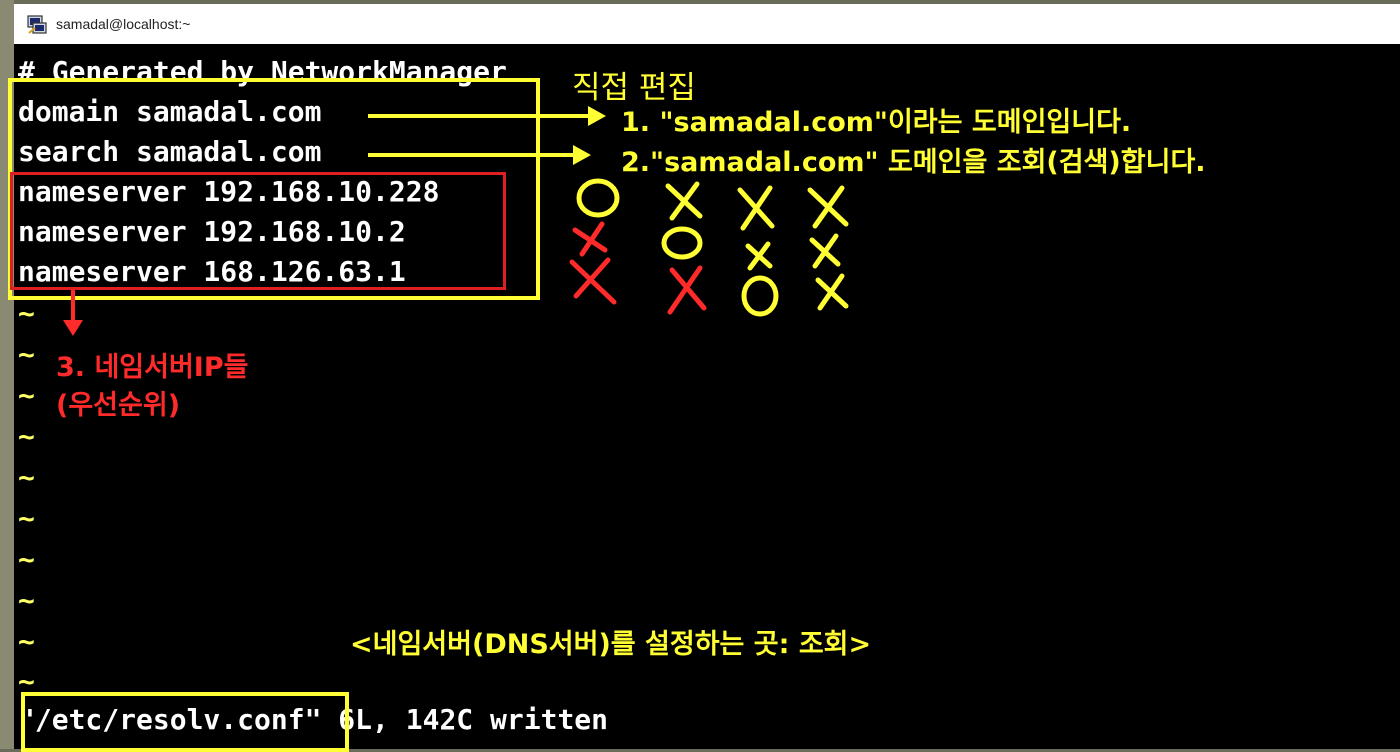  Describe the element at coordinates (709, 247) in the screenshot. I see `ox-marks` at that location.